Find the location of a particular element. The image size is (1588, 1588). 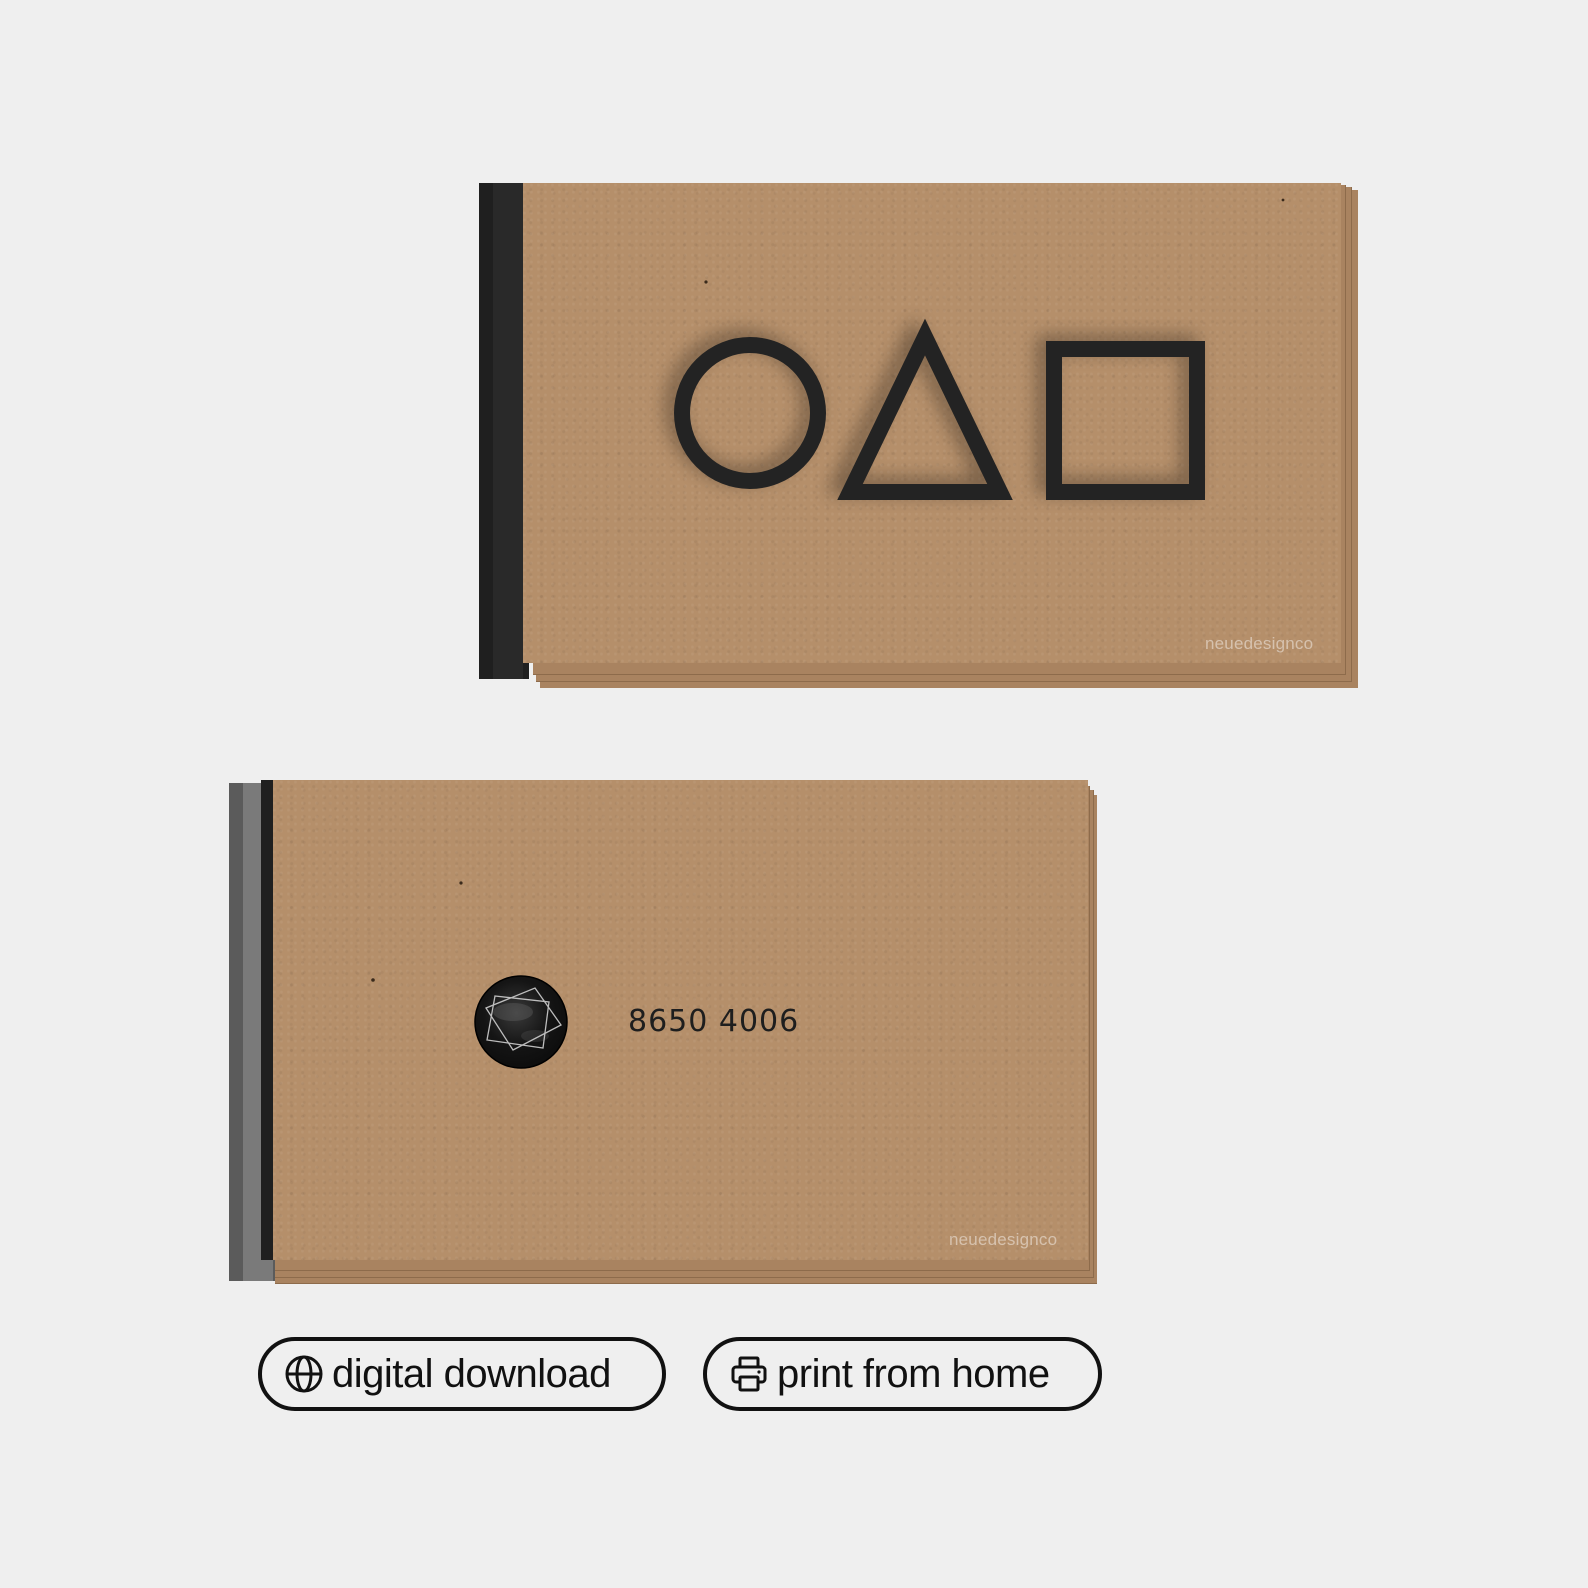

shape-symbols is located at coordinates (975, 349).